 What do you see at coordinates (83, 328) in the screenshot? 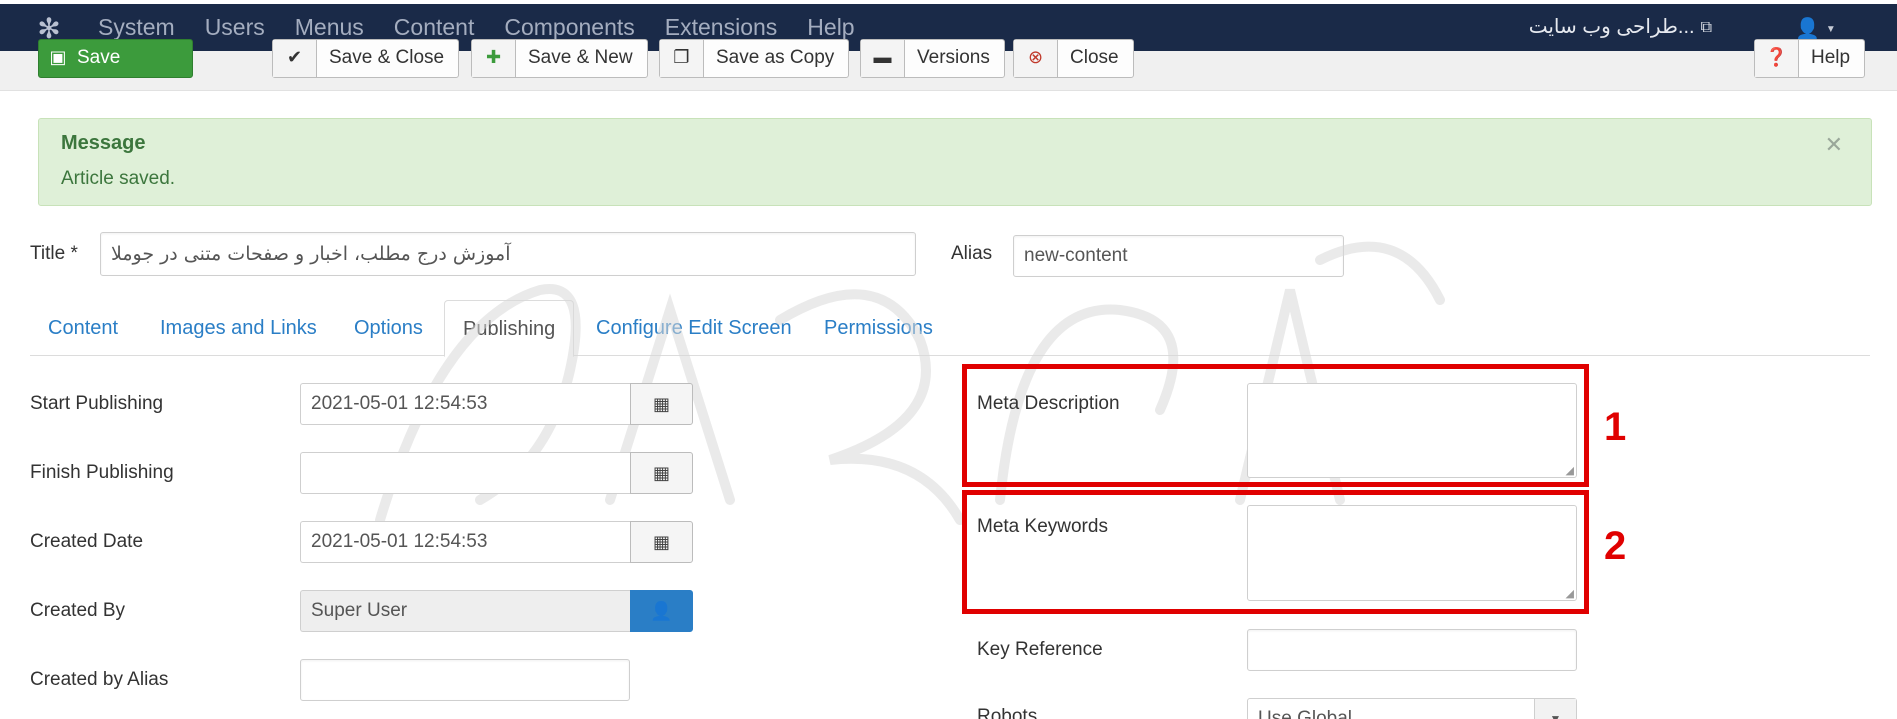
I see `tab-content: Content` at bounding box center [83, 328].